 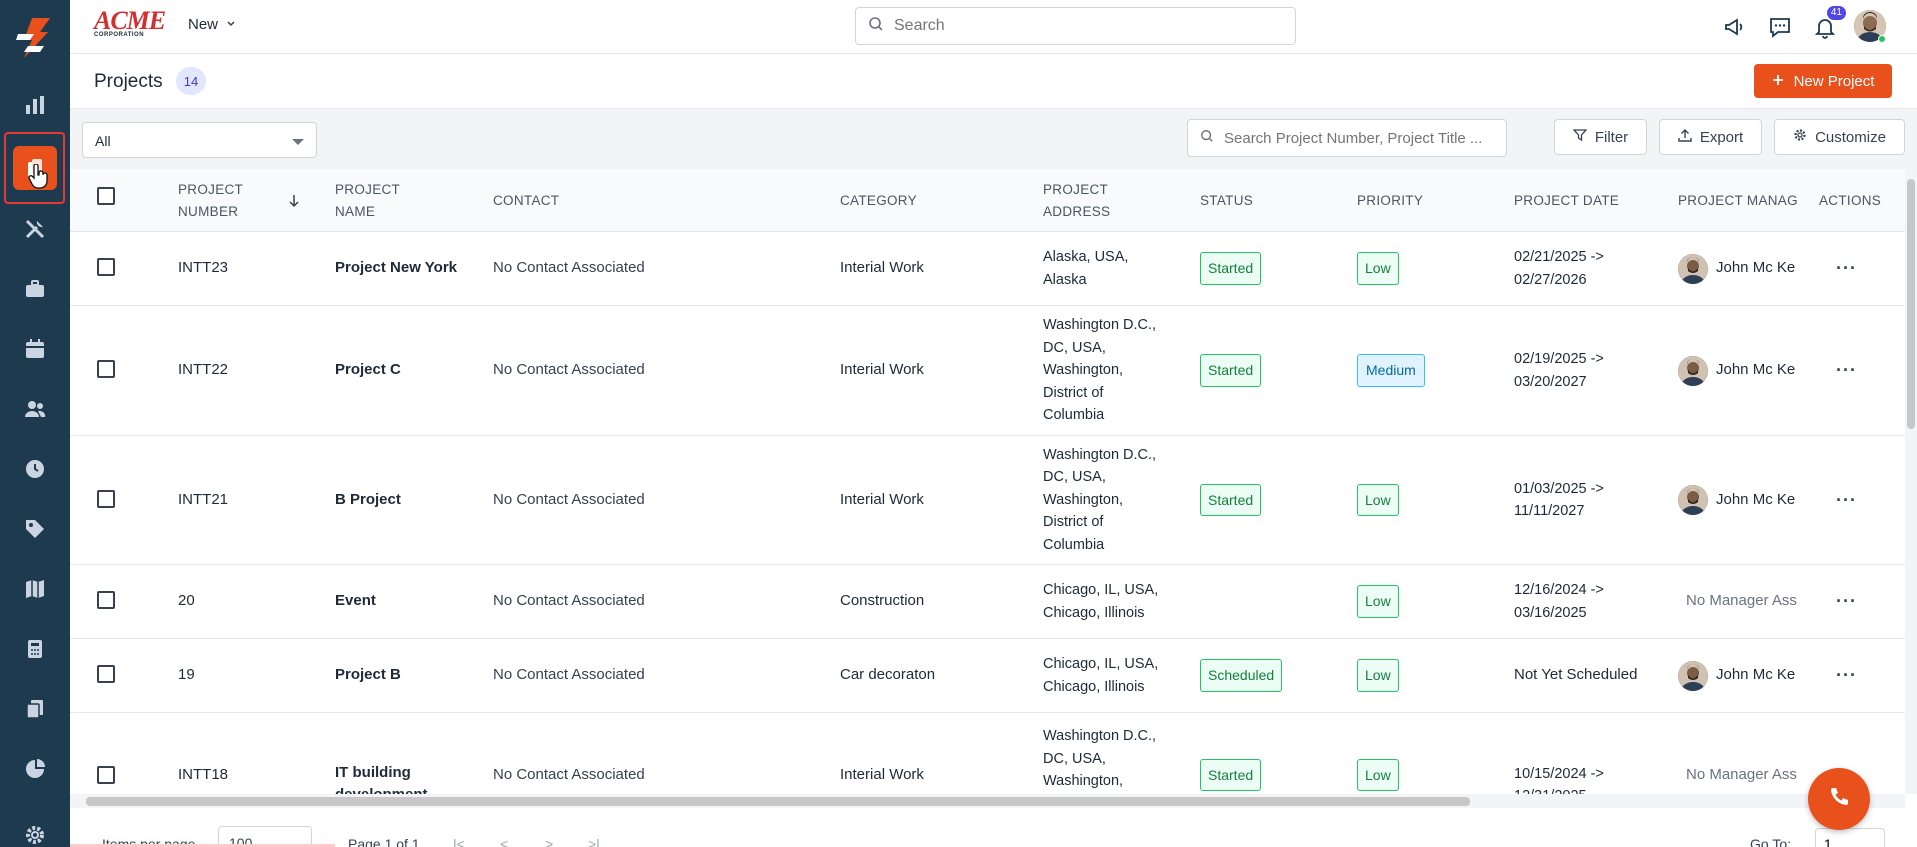 What do you see at coordinates (1834, 81) in the screenshot?
I see `new-project-label: New Project` at bounding box center [1834, 81].